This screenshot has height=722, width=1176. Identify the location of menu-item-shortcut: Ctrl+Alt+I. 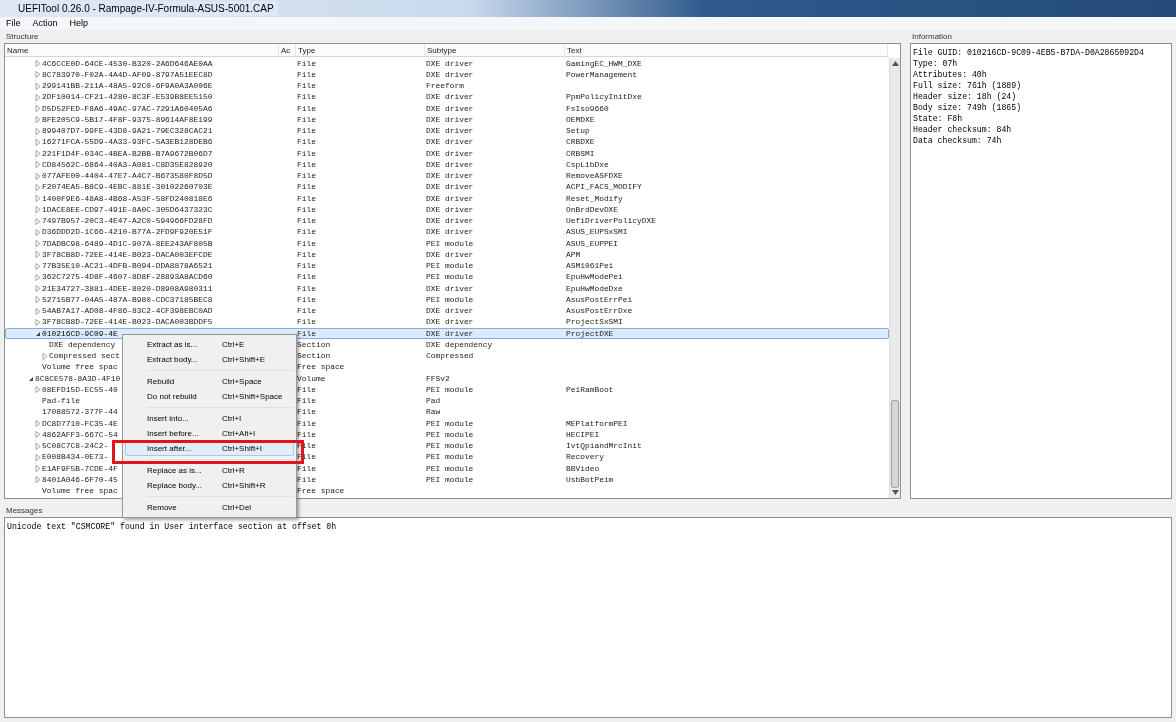
(239, 433).